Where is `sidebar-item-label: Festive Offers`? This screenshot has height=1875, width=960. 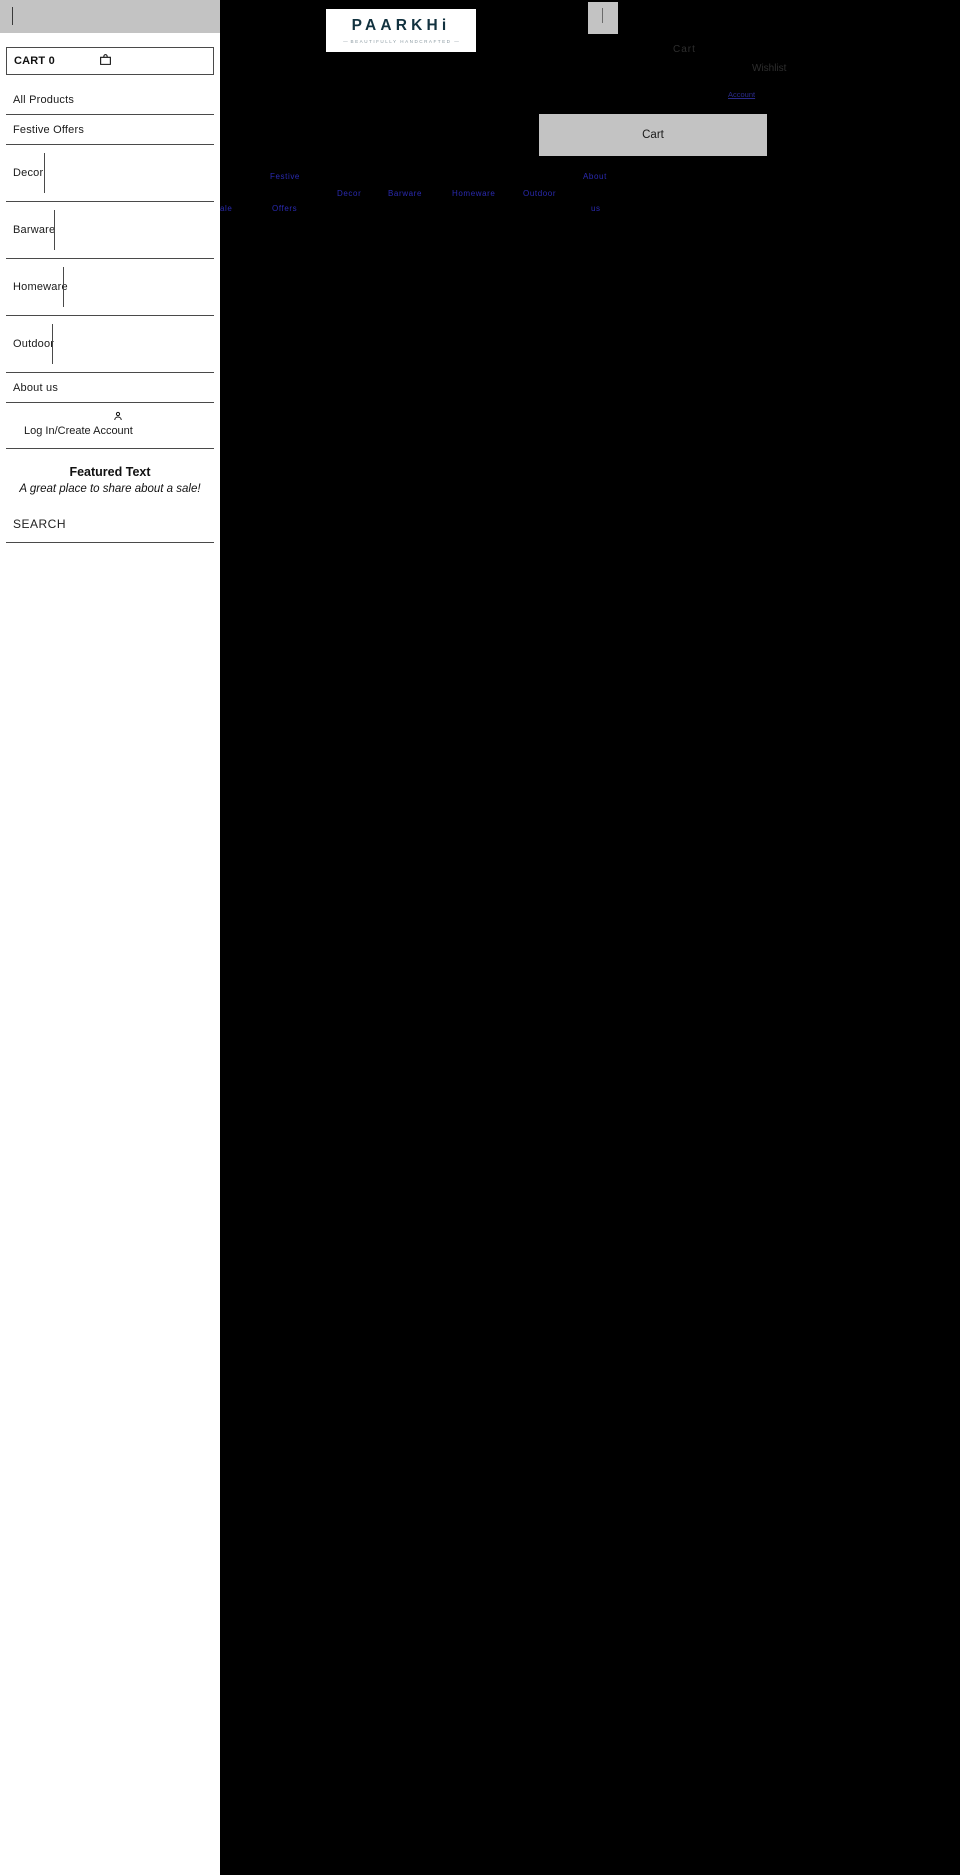 sidebar-item-label: Festive Offers is located at coordinates (49, 129).